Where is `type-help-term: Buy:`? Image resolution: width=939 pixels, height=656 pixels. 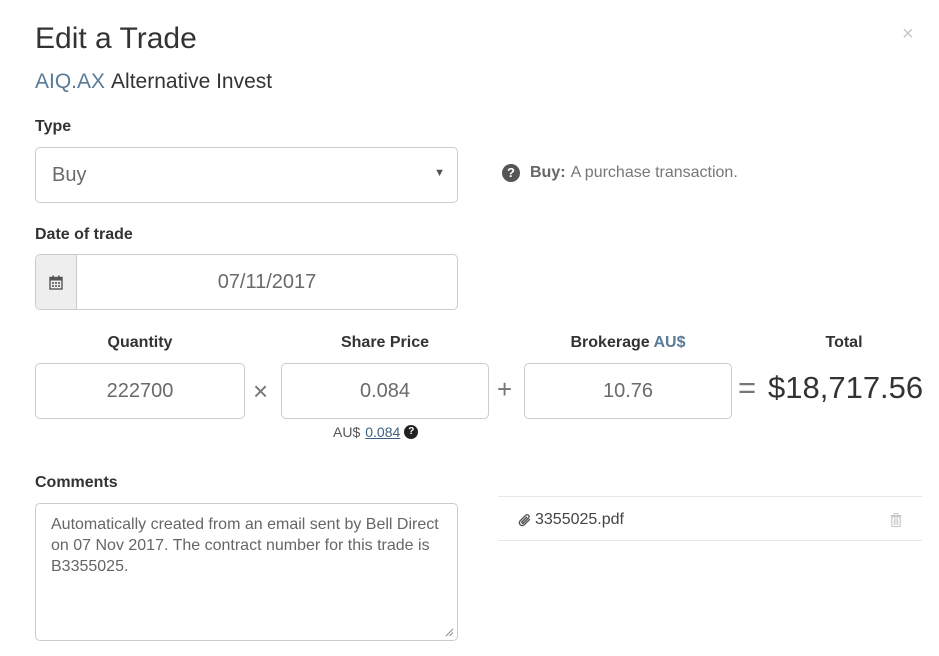
type-help-term: Buy: is located at coordinates (548, 172).